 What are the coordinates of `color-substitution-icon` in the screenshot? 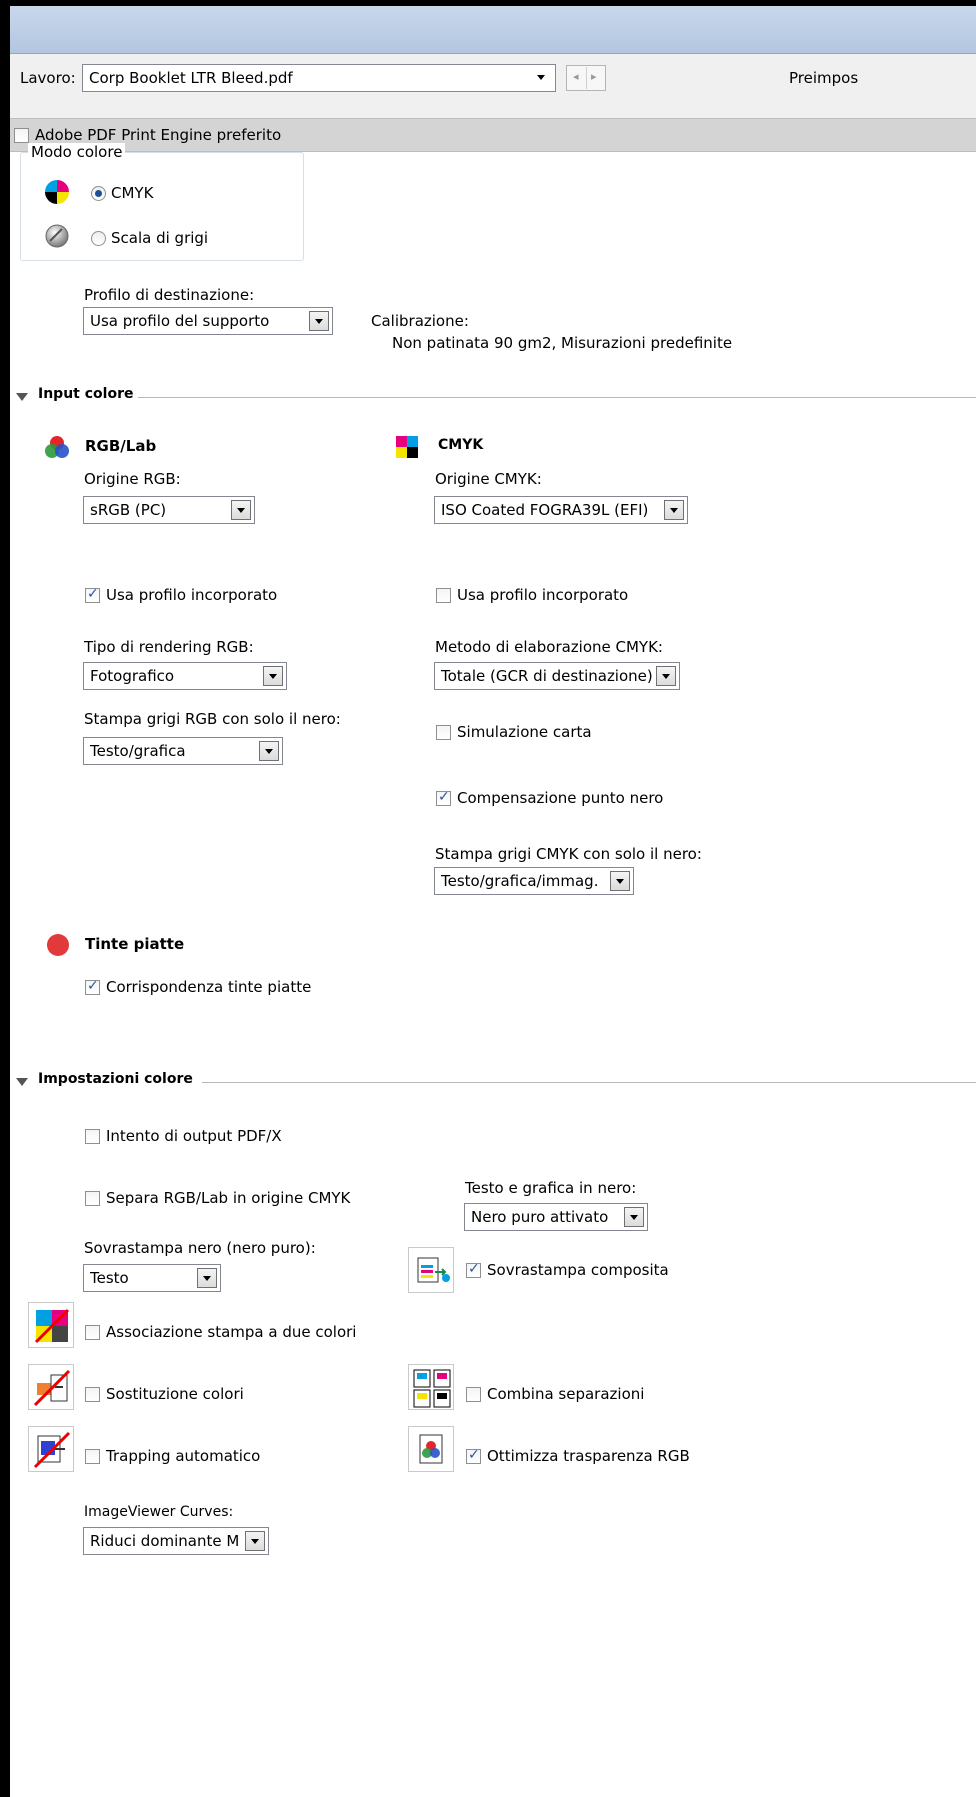 It's located at (51, 1387).